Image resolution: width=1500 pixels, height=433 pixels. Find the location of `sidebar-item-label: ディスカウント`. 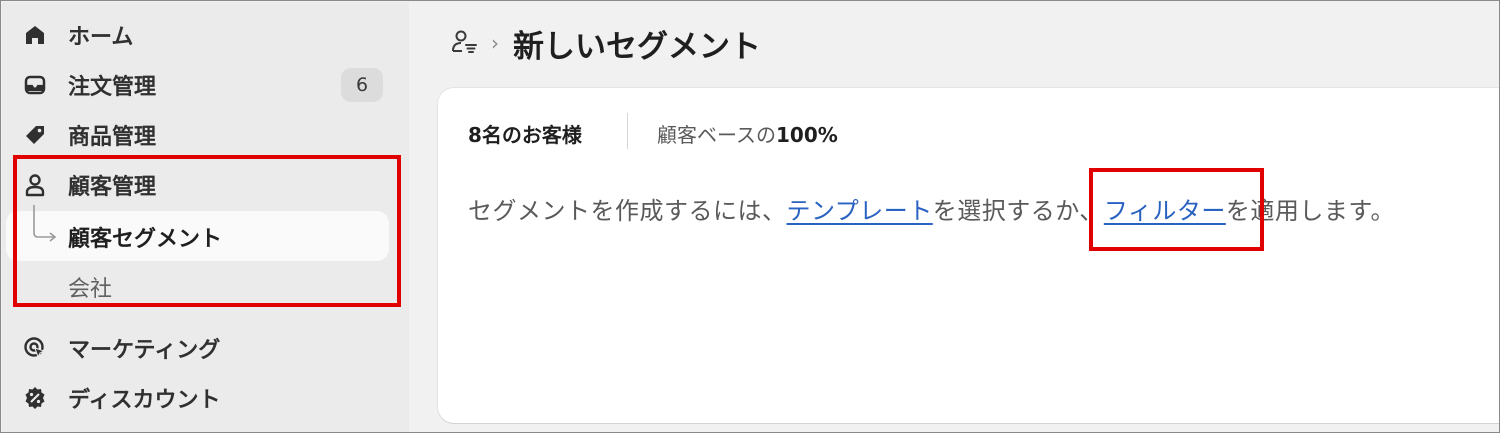

sidebar-item-label: ディスカウント is located at coordinates (144, 400).